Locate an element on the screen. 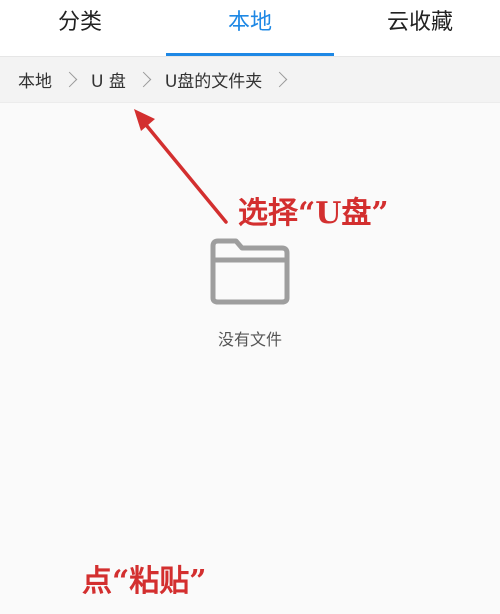 This screenshot has height=614, width=500. breadcrumb-u-disk-folder: U盘的文件夹 is located at coordinates (213, 79).